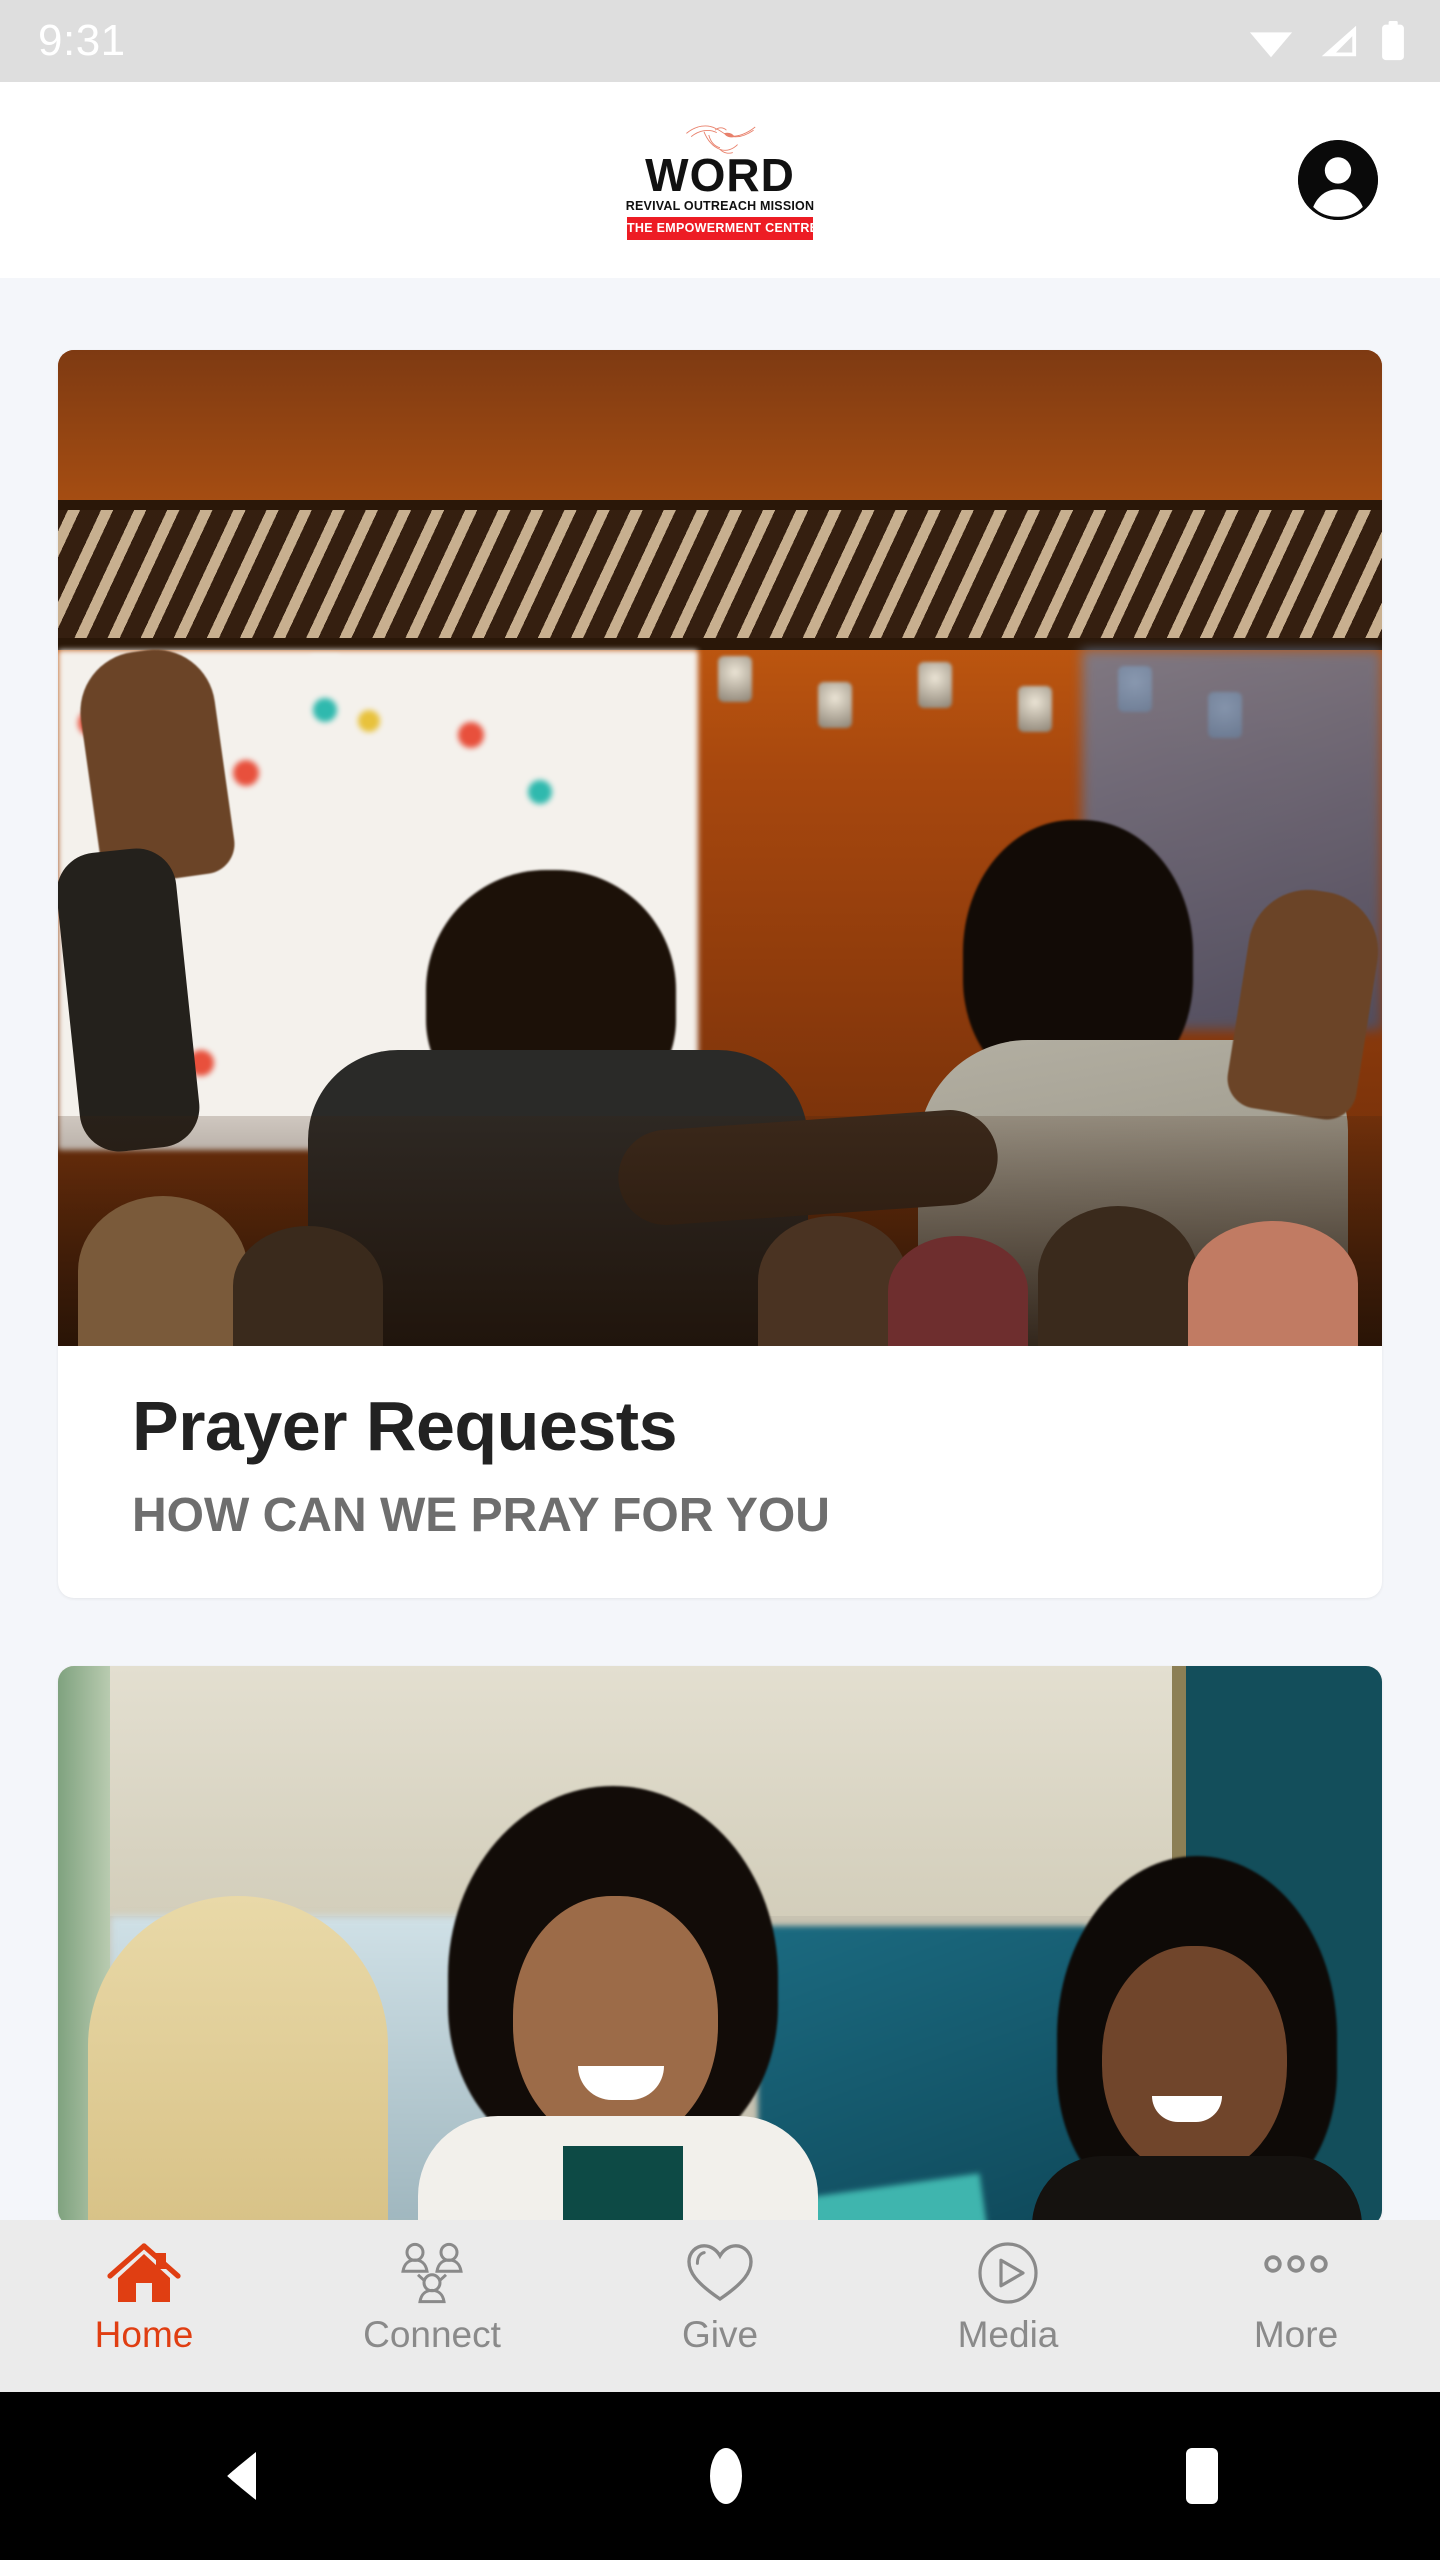 This screenshot has width=1440, height=2560. What do you see at coordinates (720, 41) in the screenshot?
I see `status-bar: 9:31` at bounding box center [720, 41].